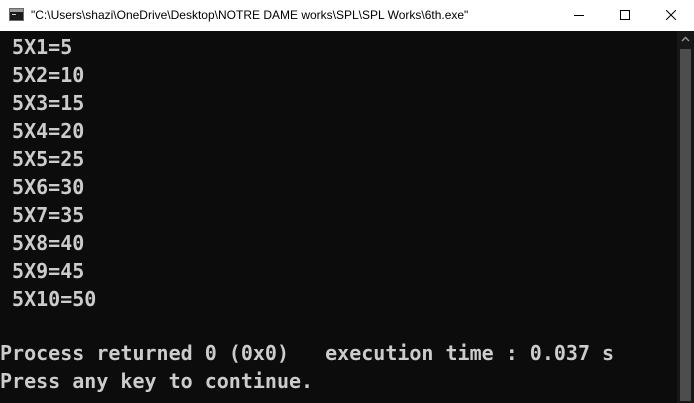  I want to click on maximize-button, so click(625, 15).